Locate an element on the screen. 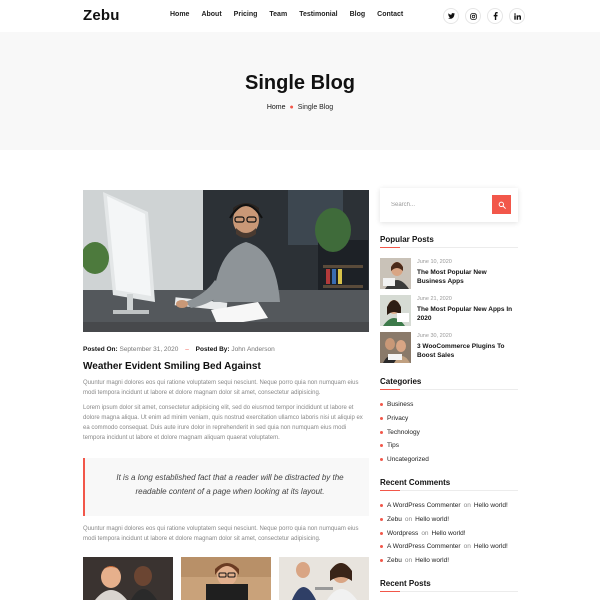 This screenshot has height=600, width=600. popular-post-date: June 21, 2020 is located at coordinates (434, 299).